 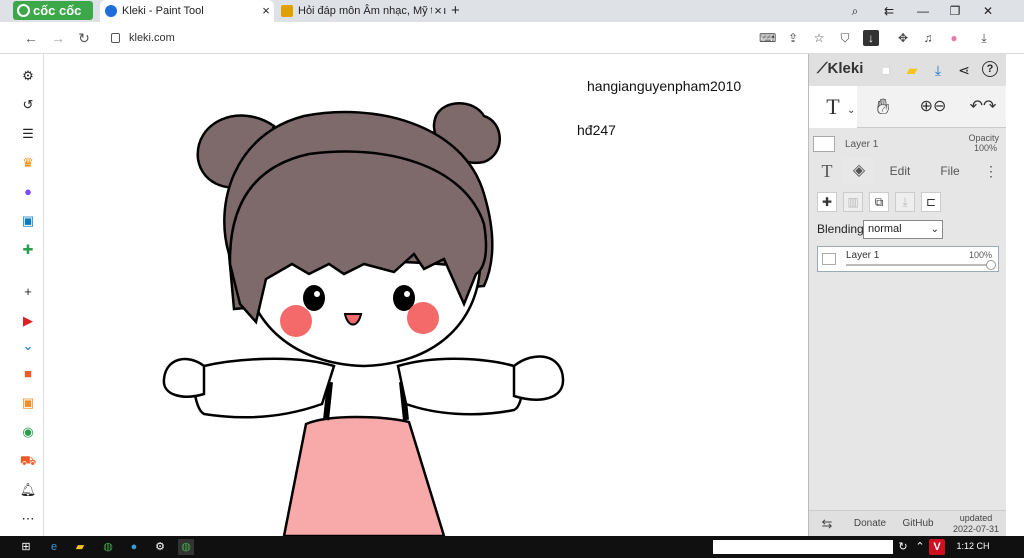 What do you see at coordinates (512, 547) in the screenshot?
I see `windows-taskbar: ⊞ e ▰ ◍ ● ⚙ ◍ ↻ ⌃ V 1:12 CH` at bounding box center [512, 547].